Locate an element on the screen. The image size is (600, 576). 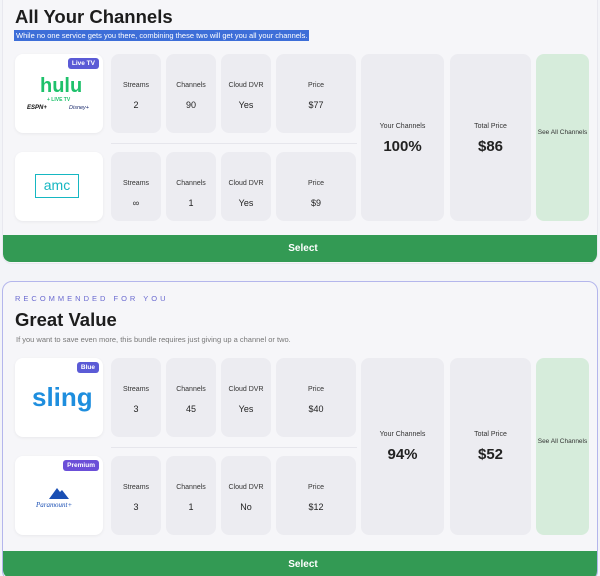
service-logo-hulu: Live TV hulu + LIVE TV ESPN+ Disney+ is located at coordinates (59, 93).